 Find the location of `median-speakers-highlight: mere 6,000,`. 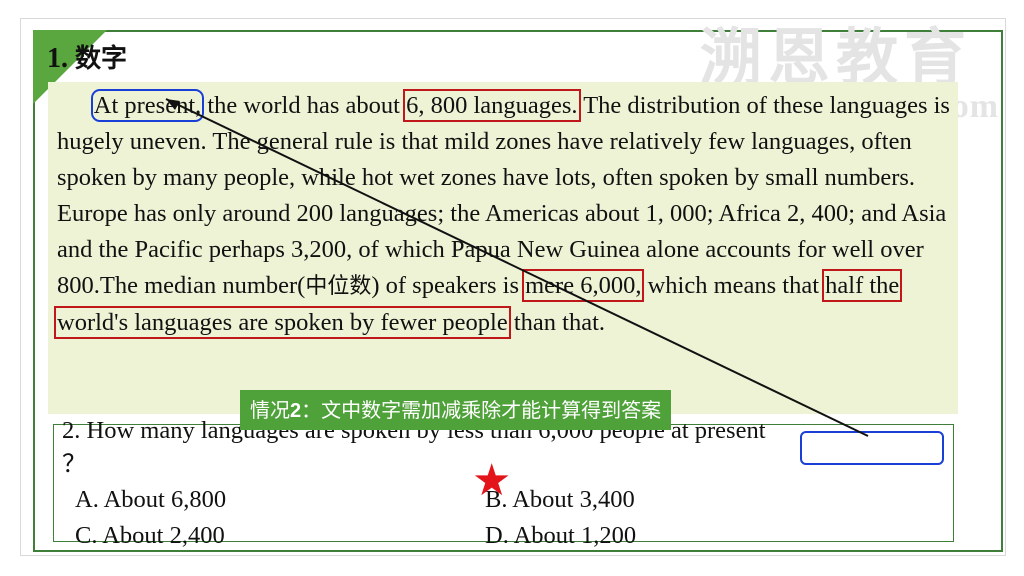

median-speakers-highlight: mere 6,000, is located at coordinates (583, 285).